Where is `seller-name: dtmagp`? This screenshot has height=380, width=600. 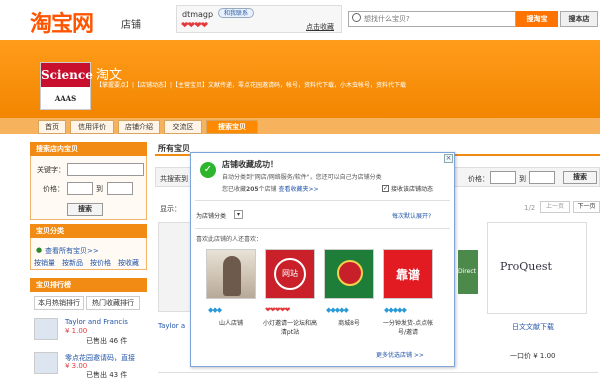
seller-name: dtmagp is located at coordinates (197, 14).